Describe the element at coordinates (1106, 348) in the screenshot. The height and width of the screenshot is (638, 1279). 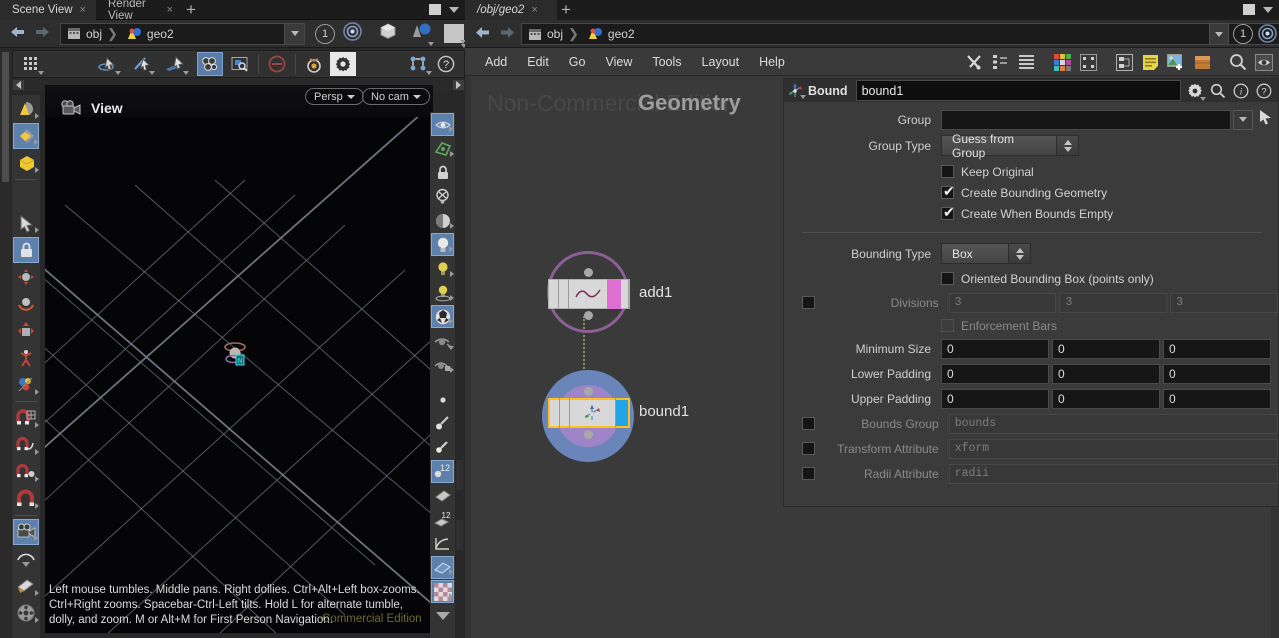
I see `minimum-size-y-input: 0` at that location.